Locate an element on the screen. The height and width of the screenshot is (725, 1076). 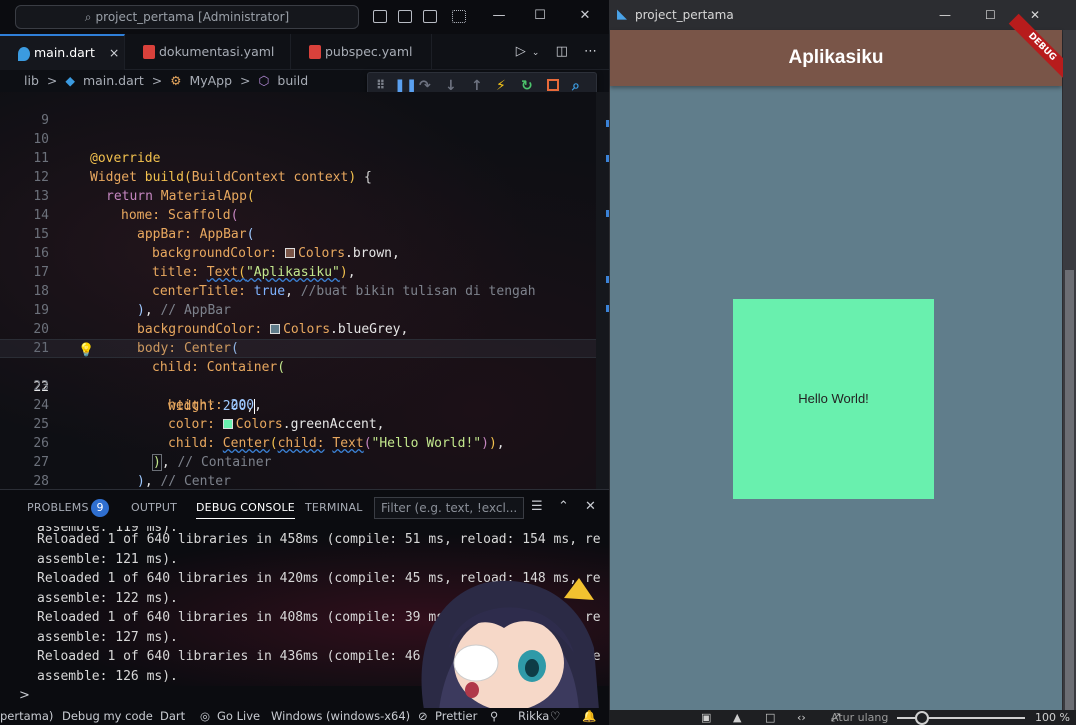
command-center-label: project_pertama [Administrator] is located at coordinates (192, 17).